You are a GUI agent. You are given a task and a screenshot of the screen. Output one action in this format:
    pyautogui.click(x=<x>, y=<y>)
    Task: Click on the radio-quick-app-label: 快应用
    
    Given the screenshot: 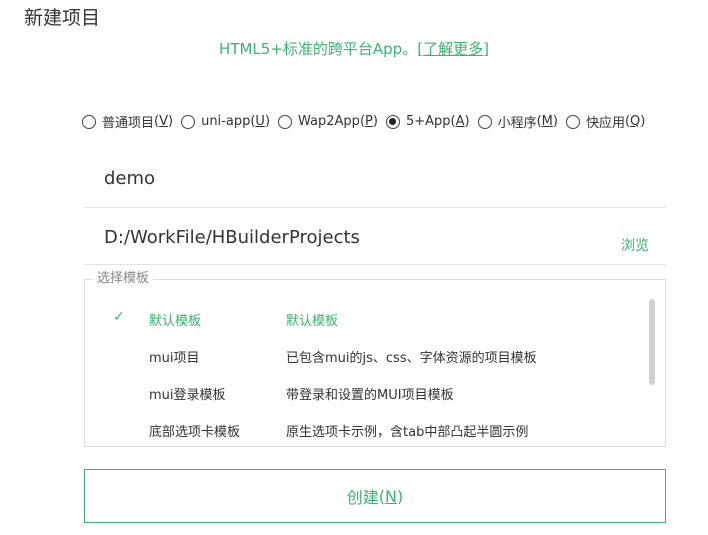 What is the action you would take?
    pyautogui.click(x=605, y=123)
    